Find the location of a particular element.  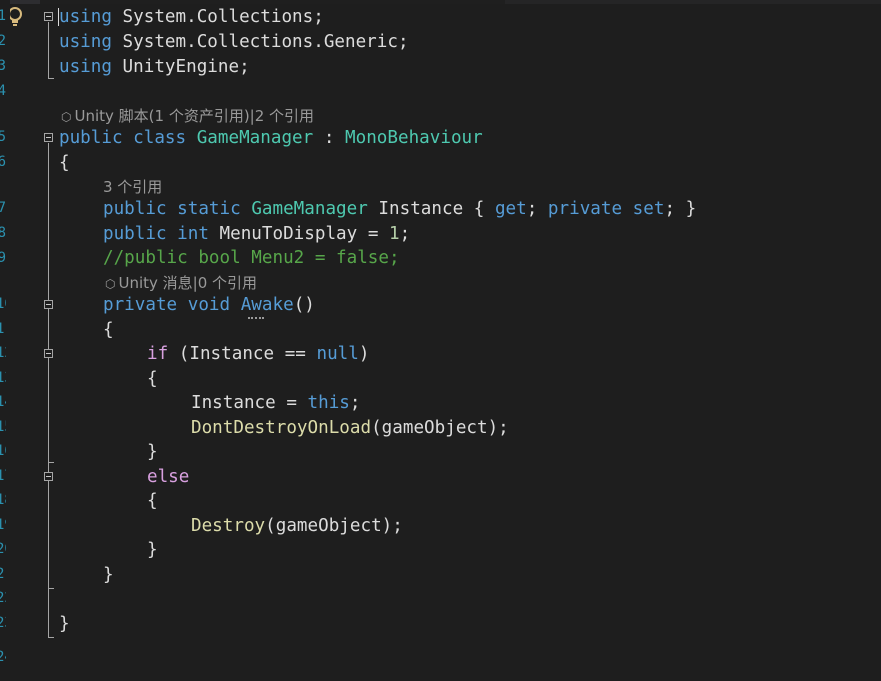

class-name: GameManager is located at coordinates (255, 138).